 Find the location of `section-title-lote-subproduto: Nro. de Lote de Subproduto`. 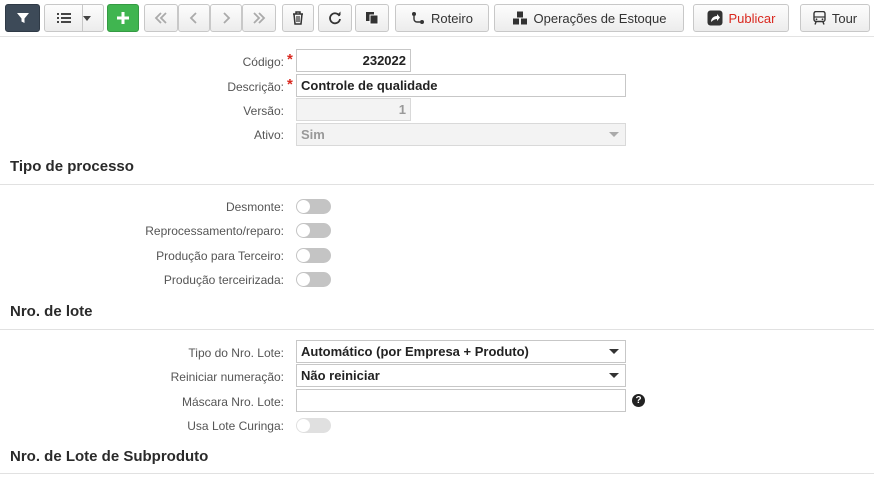

section-title-lote-subproduto: Nro. de Lote de Subproduto is located at coordinates (109, 456).